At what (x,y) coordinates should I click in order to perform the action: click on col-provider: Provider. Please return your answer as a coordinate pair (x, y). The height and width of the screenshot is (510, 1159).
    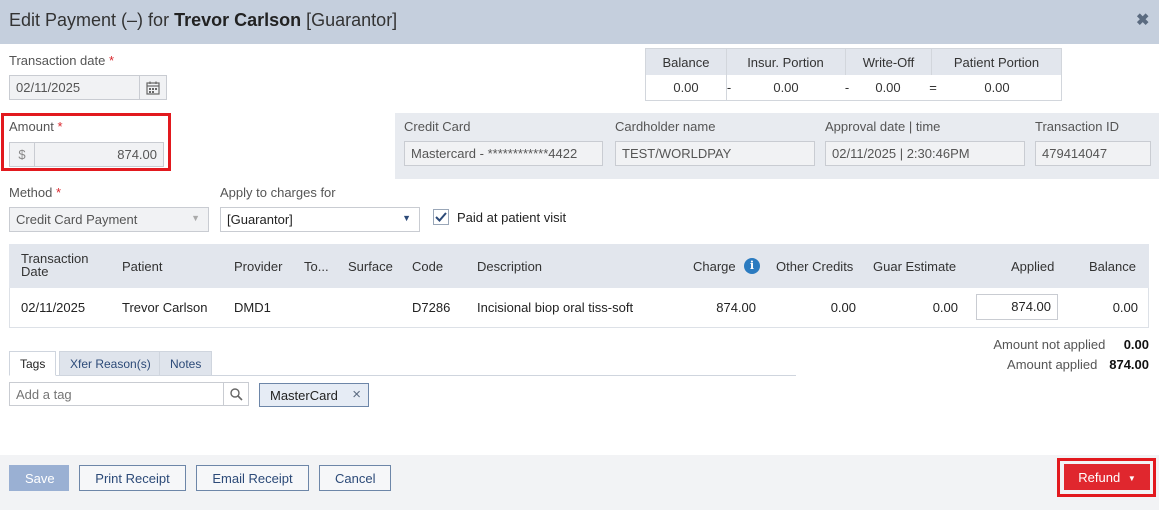
    Looking at the image, I should click on (258, 266).